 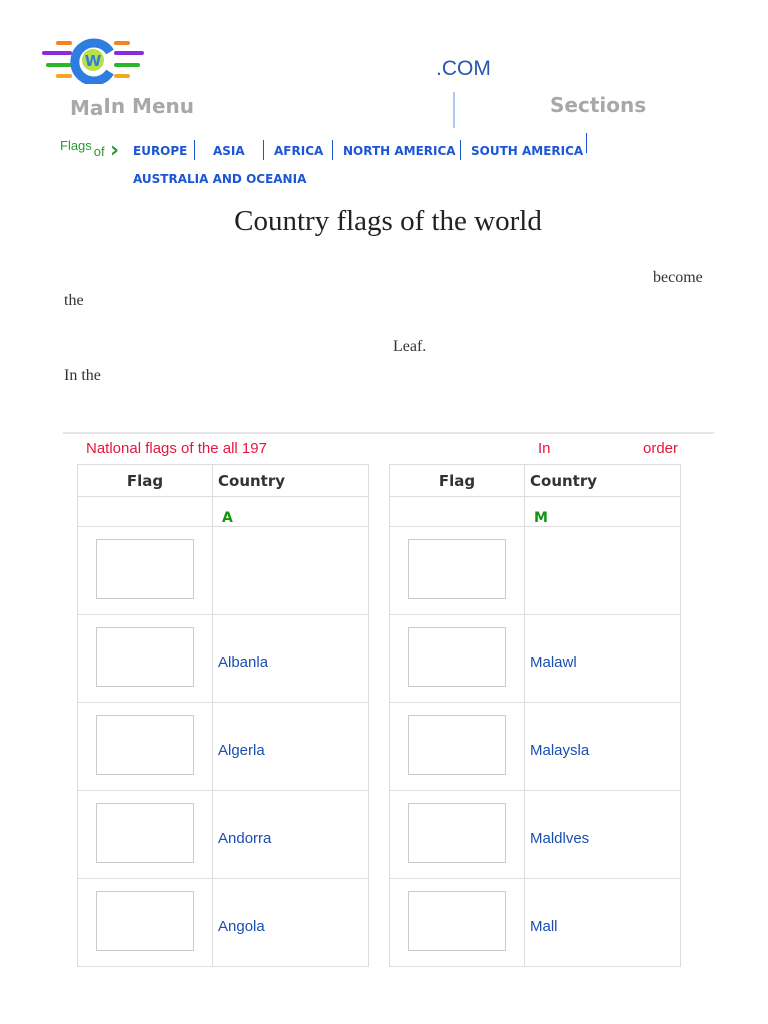 I want to click on letter-row: M, so click(x=535, y=511).